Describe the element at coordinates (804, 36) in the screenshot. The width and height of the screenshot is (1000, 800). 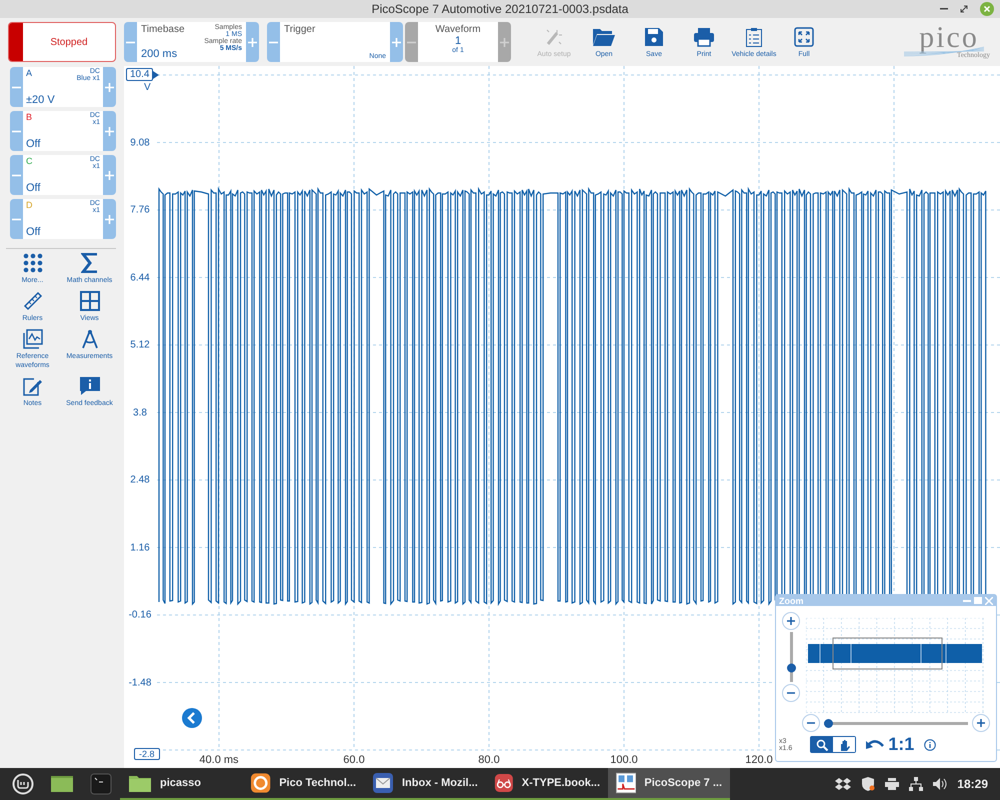
I see `fullscreen-icon` at that location.